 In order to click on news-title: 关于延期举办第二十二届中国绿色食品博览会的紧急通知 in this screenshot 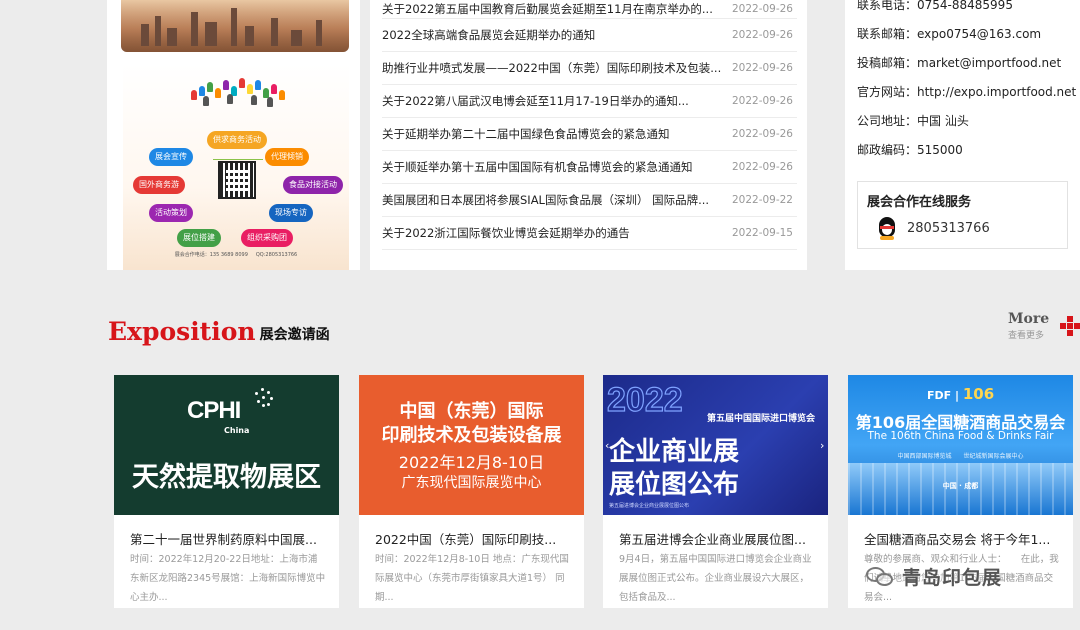, I will do `click(526, 134)`.